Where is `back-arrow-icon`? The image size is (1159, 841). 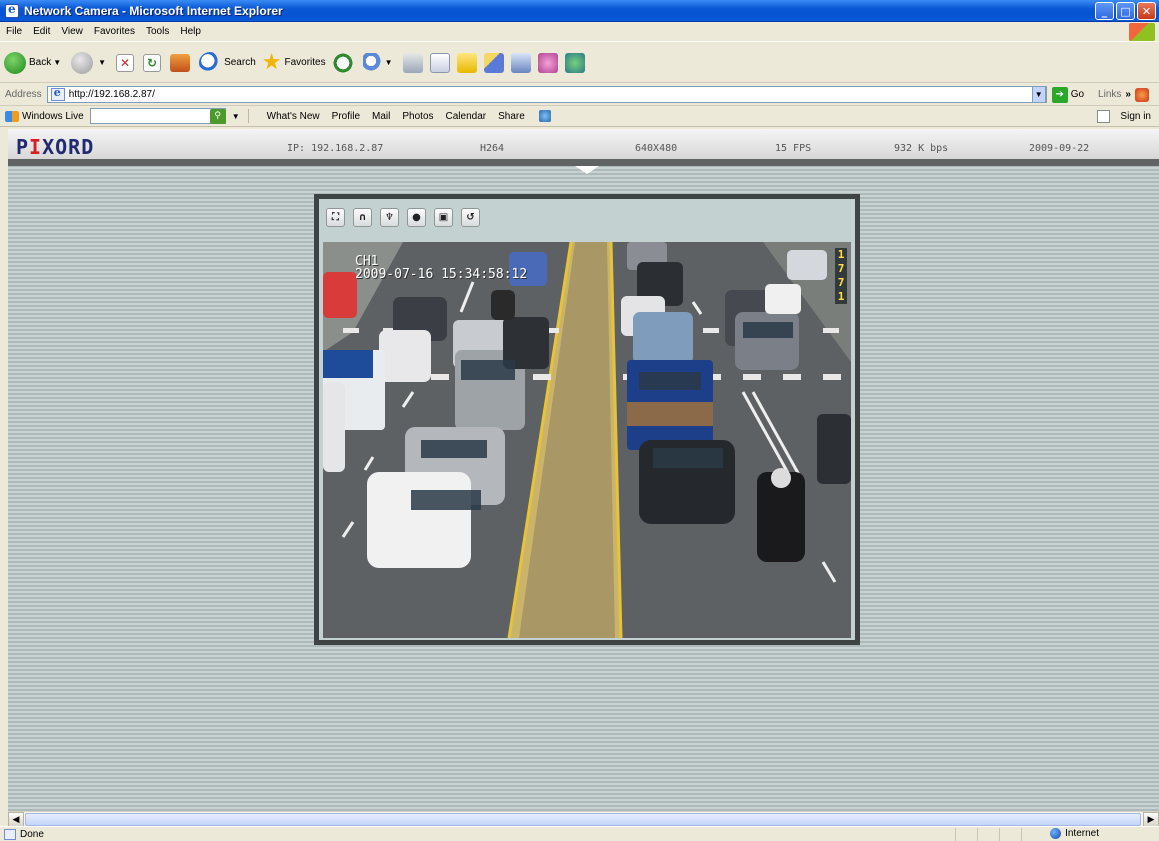
back-arrow-icon is located at coordinates (15, 62).